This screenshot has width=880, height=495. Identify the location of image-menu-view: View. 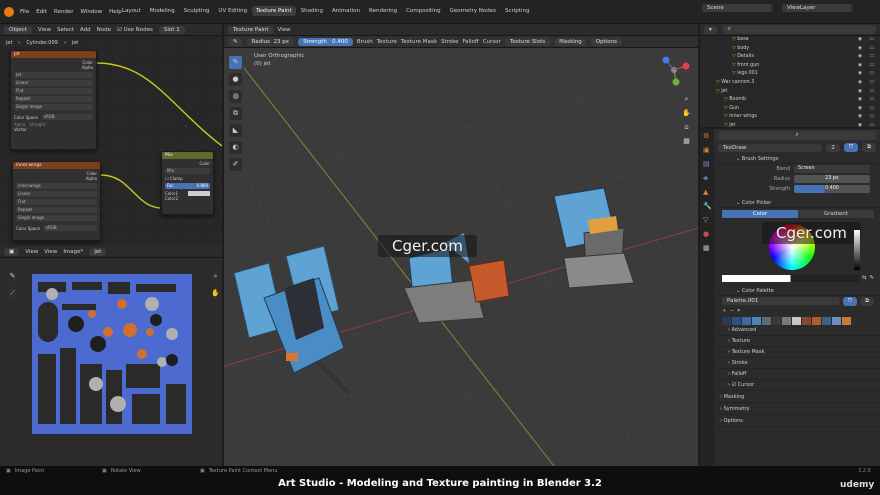
(31, 252).